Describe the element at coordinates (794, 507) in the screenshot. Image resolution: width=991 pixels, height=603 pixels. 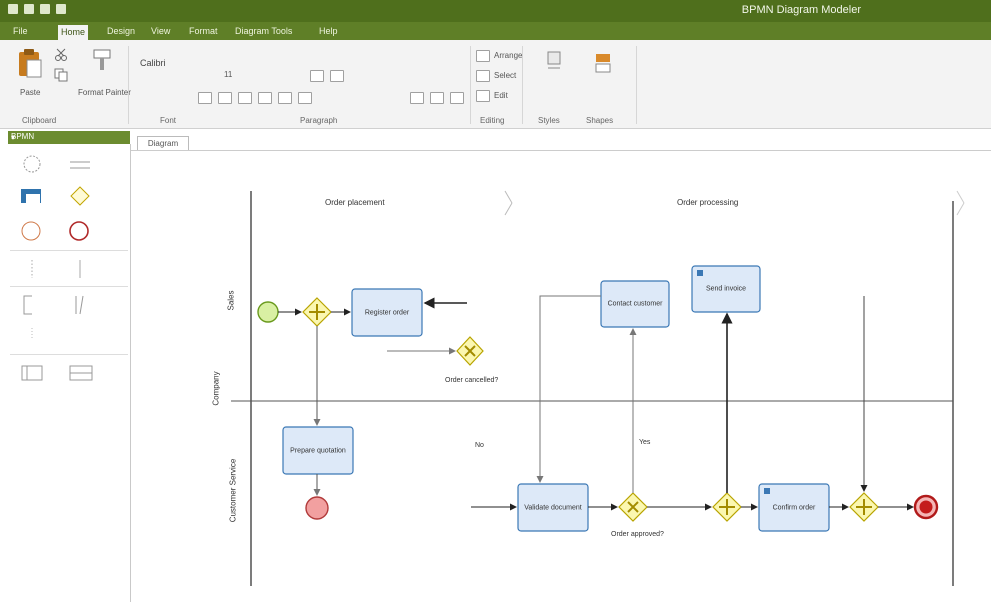
I see `task-confirm-order-text: Confirm order` at that location.